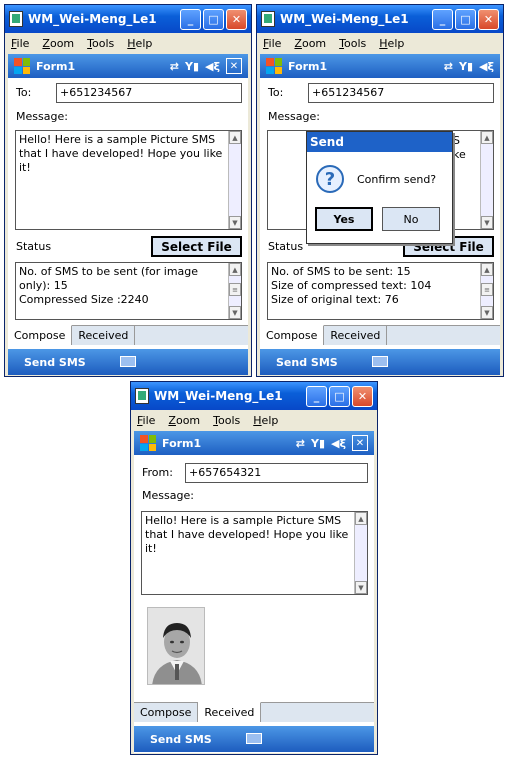 The width and height of the screenshot is (508, 759). I want to click on from-field: +657654321, so click(276, 473).